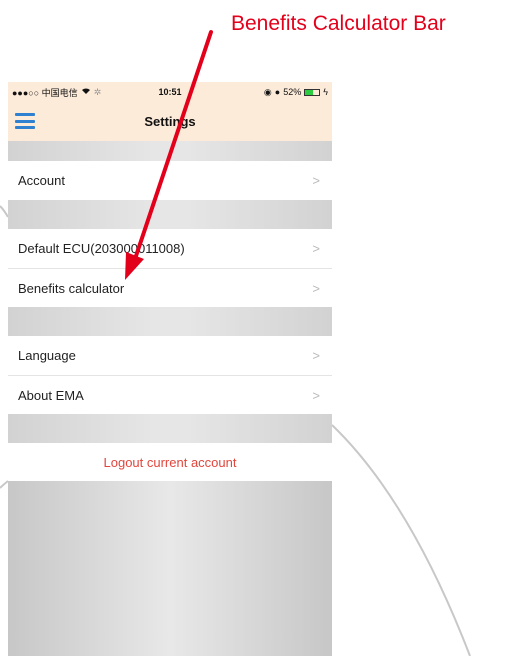  I want to click on settings-item-label: About EMA, so click(51, 395).